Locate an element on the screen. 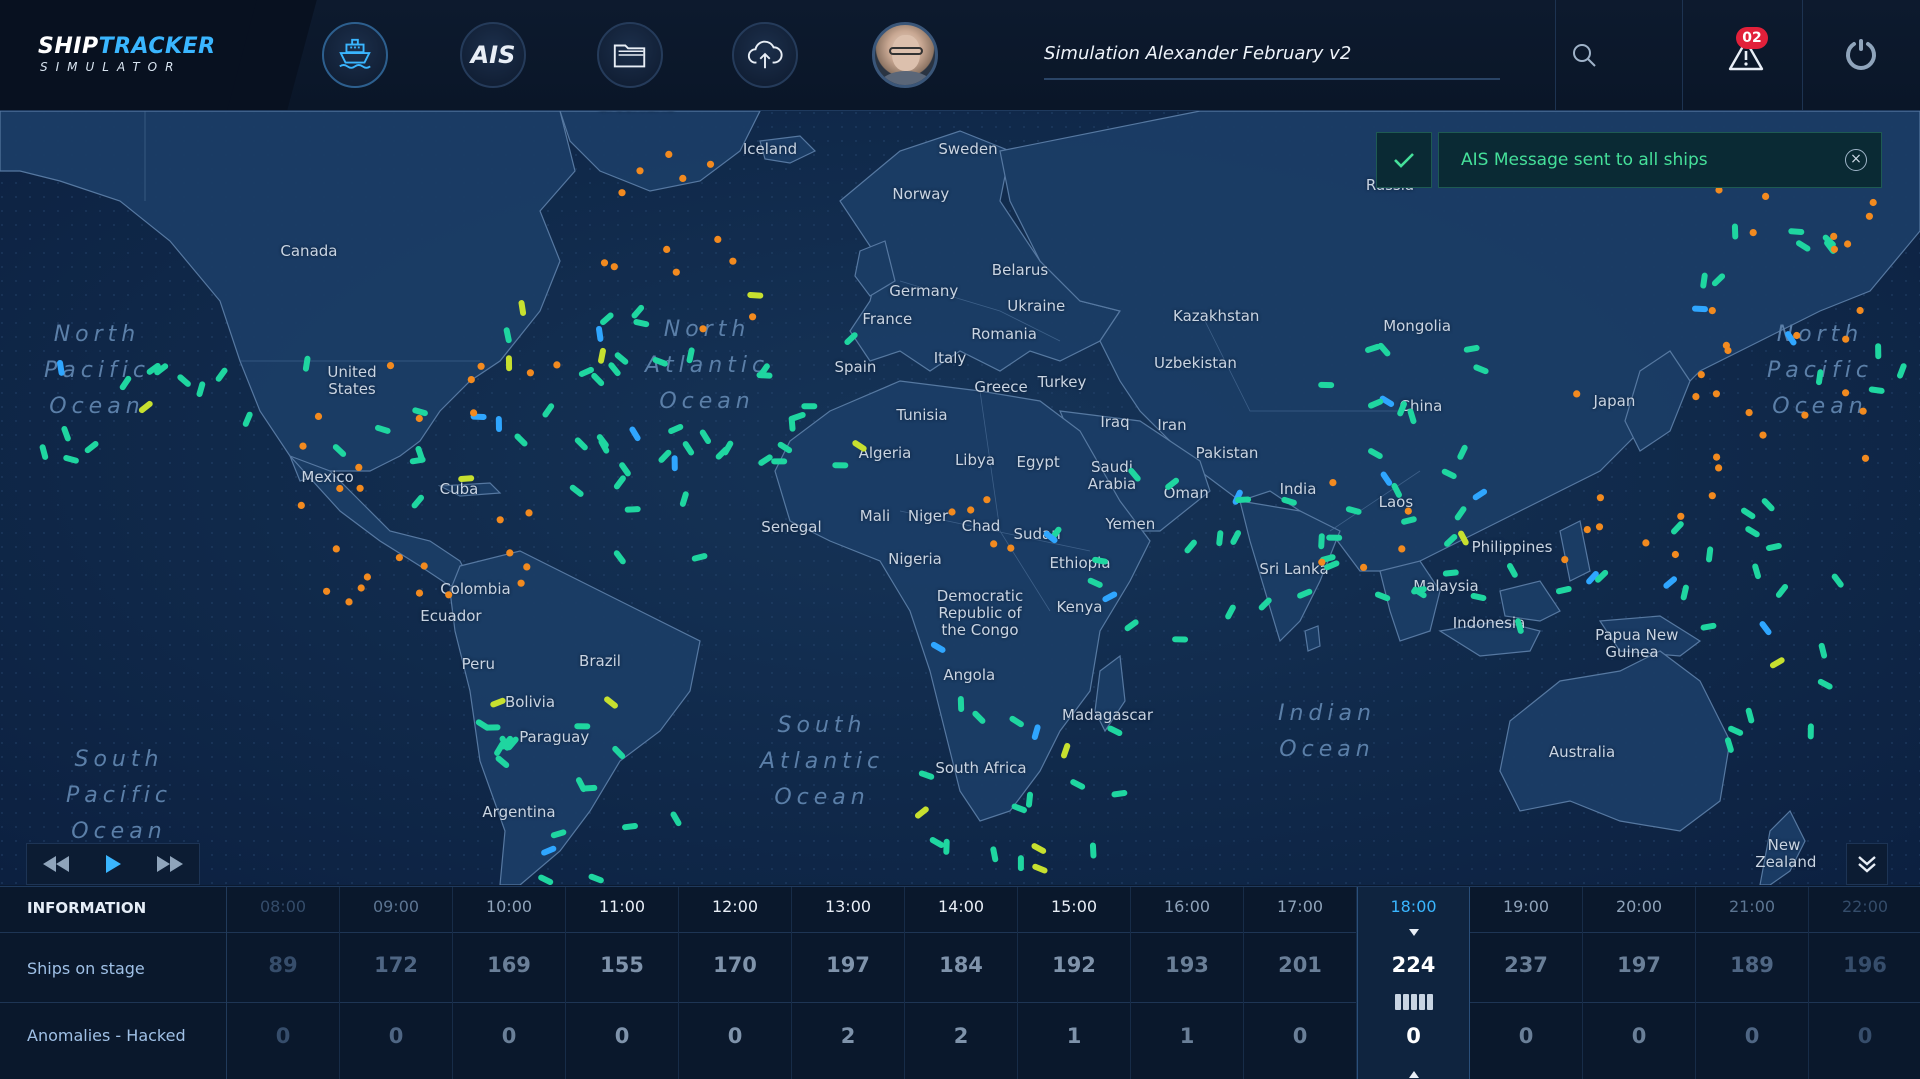  timeline-column: 20:00 197 0 is located at coordinates (1639, 983).